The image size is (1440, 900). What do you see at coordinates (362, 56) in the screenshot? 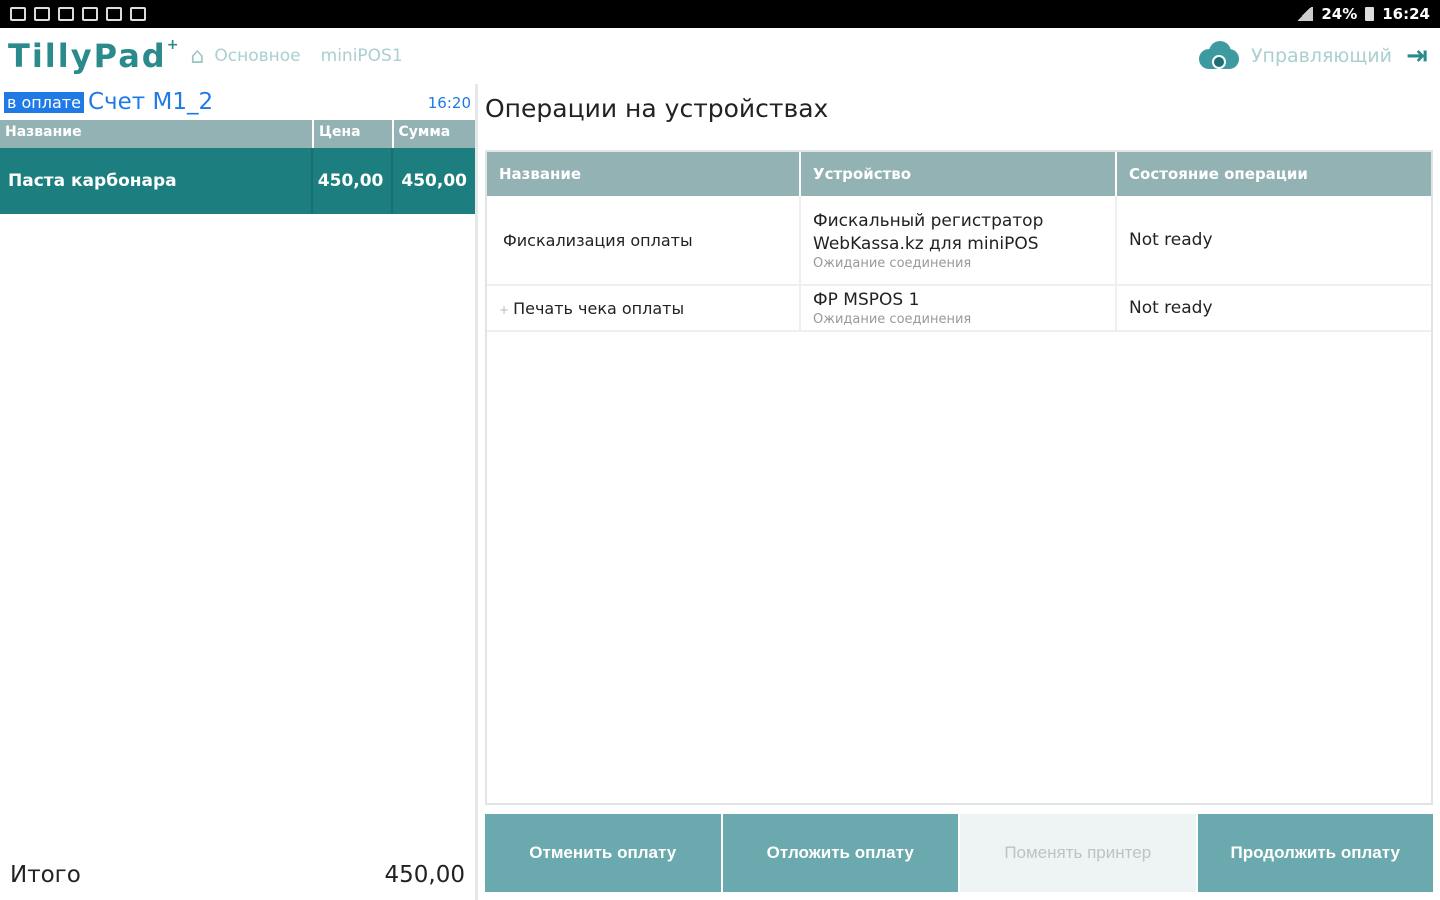
I see `breadcrumb-terminal: miniPOS1` at bounding box center [362, 56].